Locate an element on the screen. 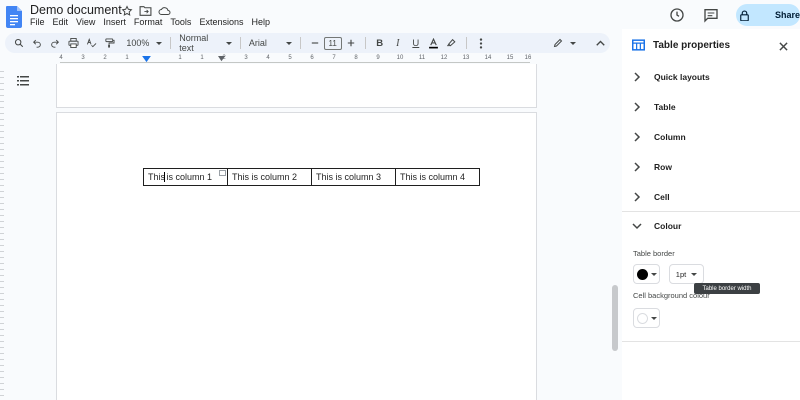 The width and height of the screenshot is (800, 400). bold-icon: B is located at coordinates (380, 43).